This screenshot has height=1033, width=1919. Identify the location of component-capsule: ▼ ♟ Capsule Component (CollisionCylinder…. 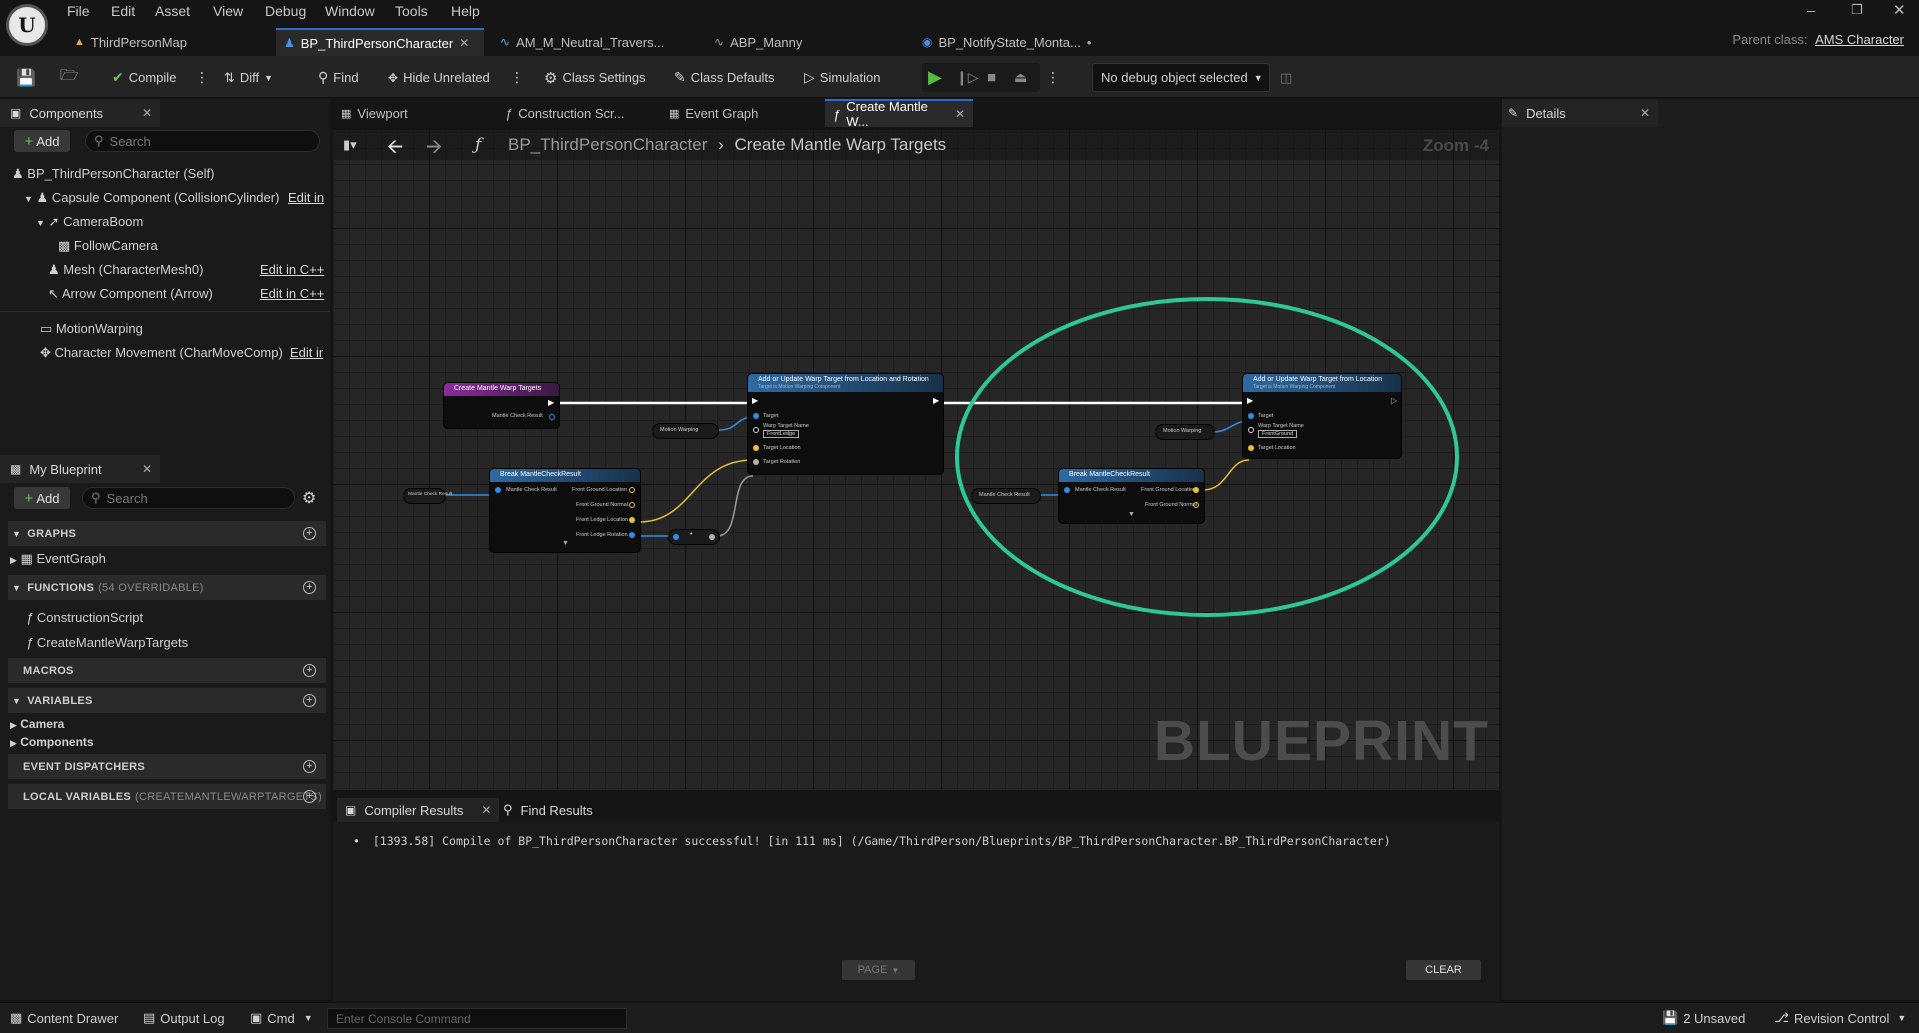
(174, 198).